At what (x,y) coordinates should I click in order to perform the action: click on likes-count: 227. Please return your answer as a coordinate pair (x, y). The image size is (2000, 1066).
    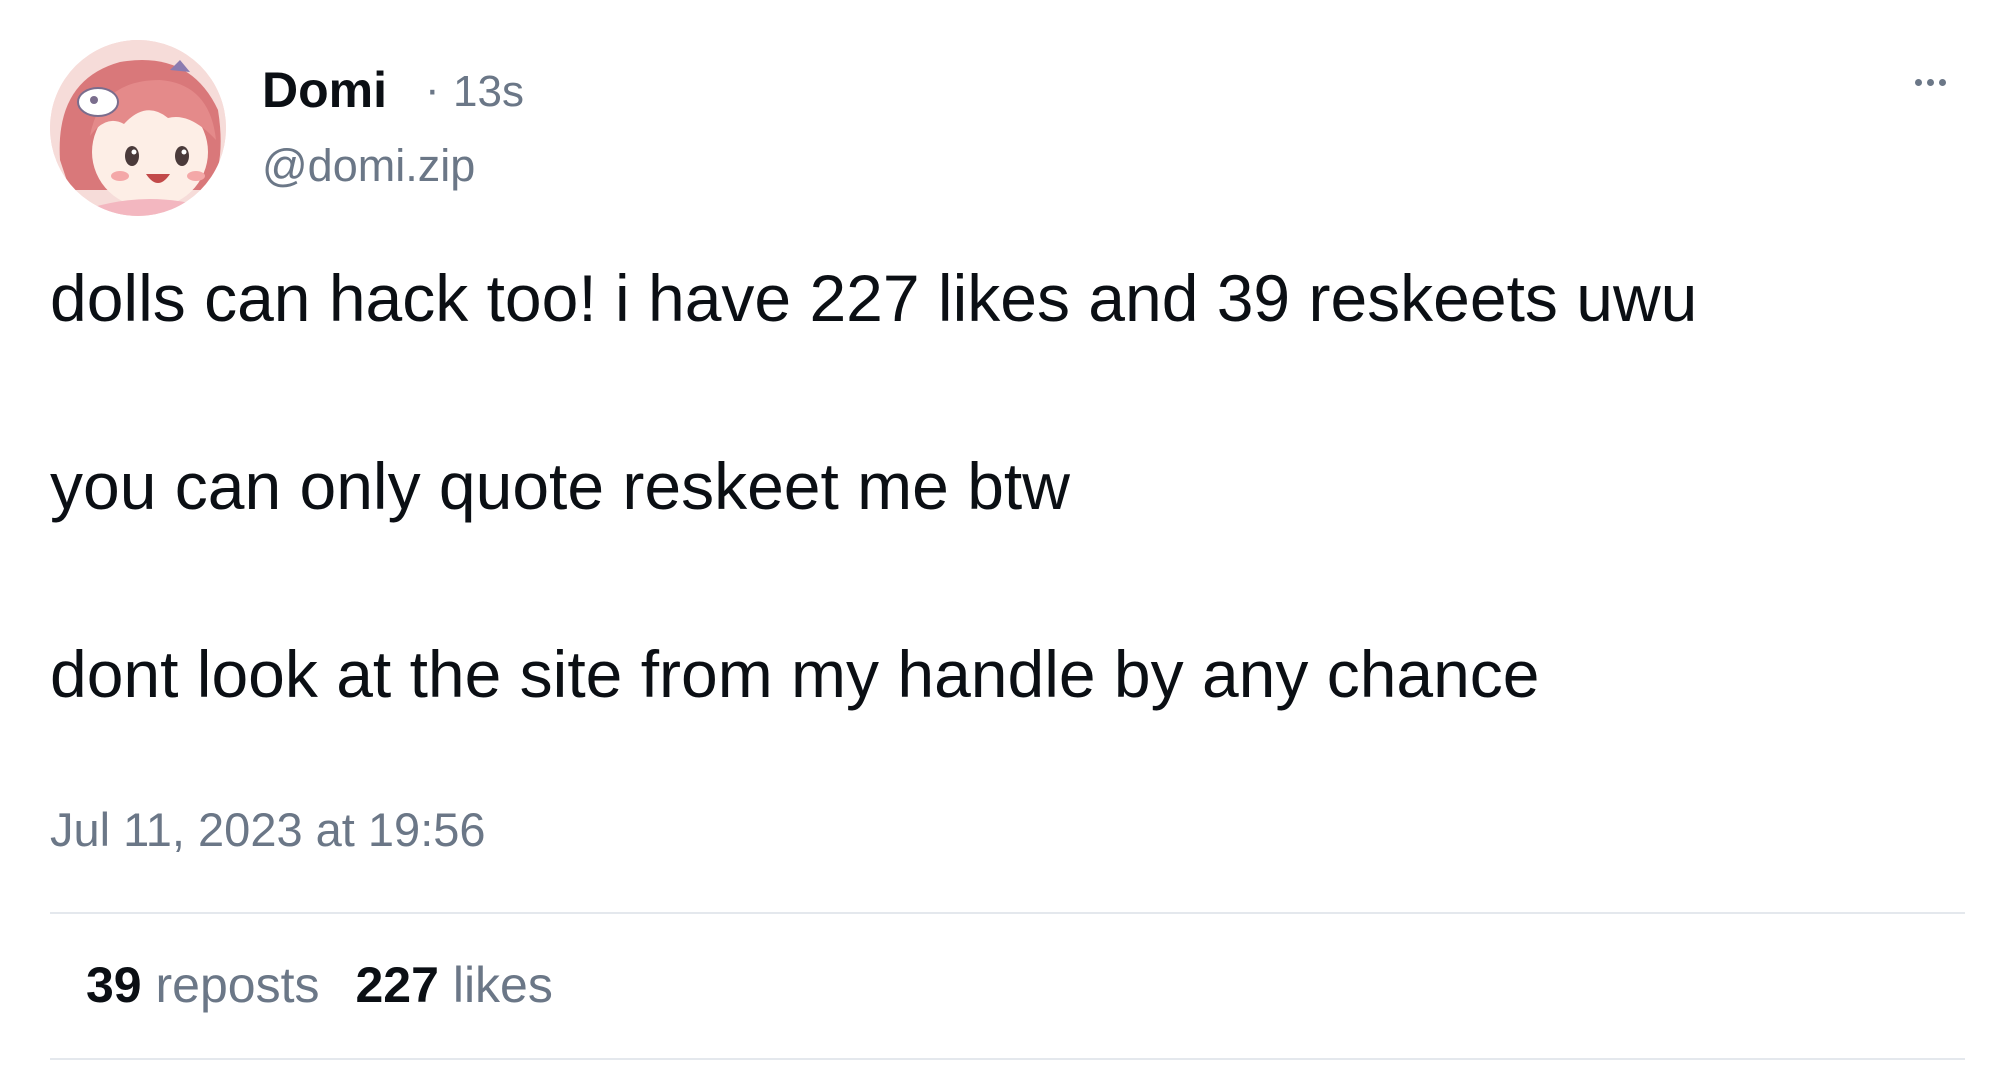
    Looking at the image, I should click on (397, 985).